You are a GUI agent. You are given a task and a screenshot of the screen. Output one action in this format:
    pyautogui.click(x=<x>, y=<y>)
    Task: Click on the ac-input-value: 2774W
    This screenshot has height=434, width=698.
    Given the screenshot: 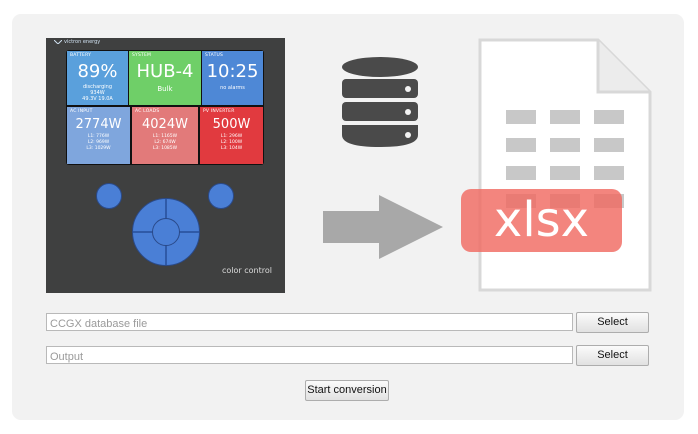 What is the action you would take?
    pyautogui.click(x=98, y=124)
    